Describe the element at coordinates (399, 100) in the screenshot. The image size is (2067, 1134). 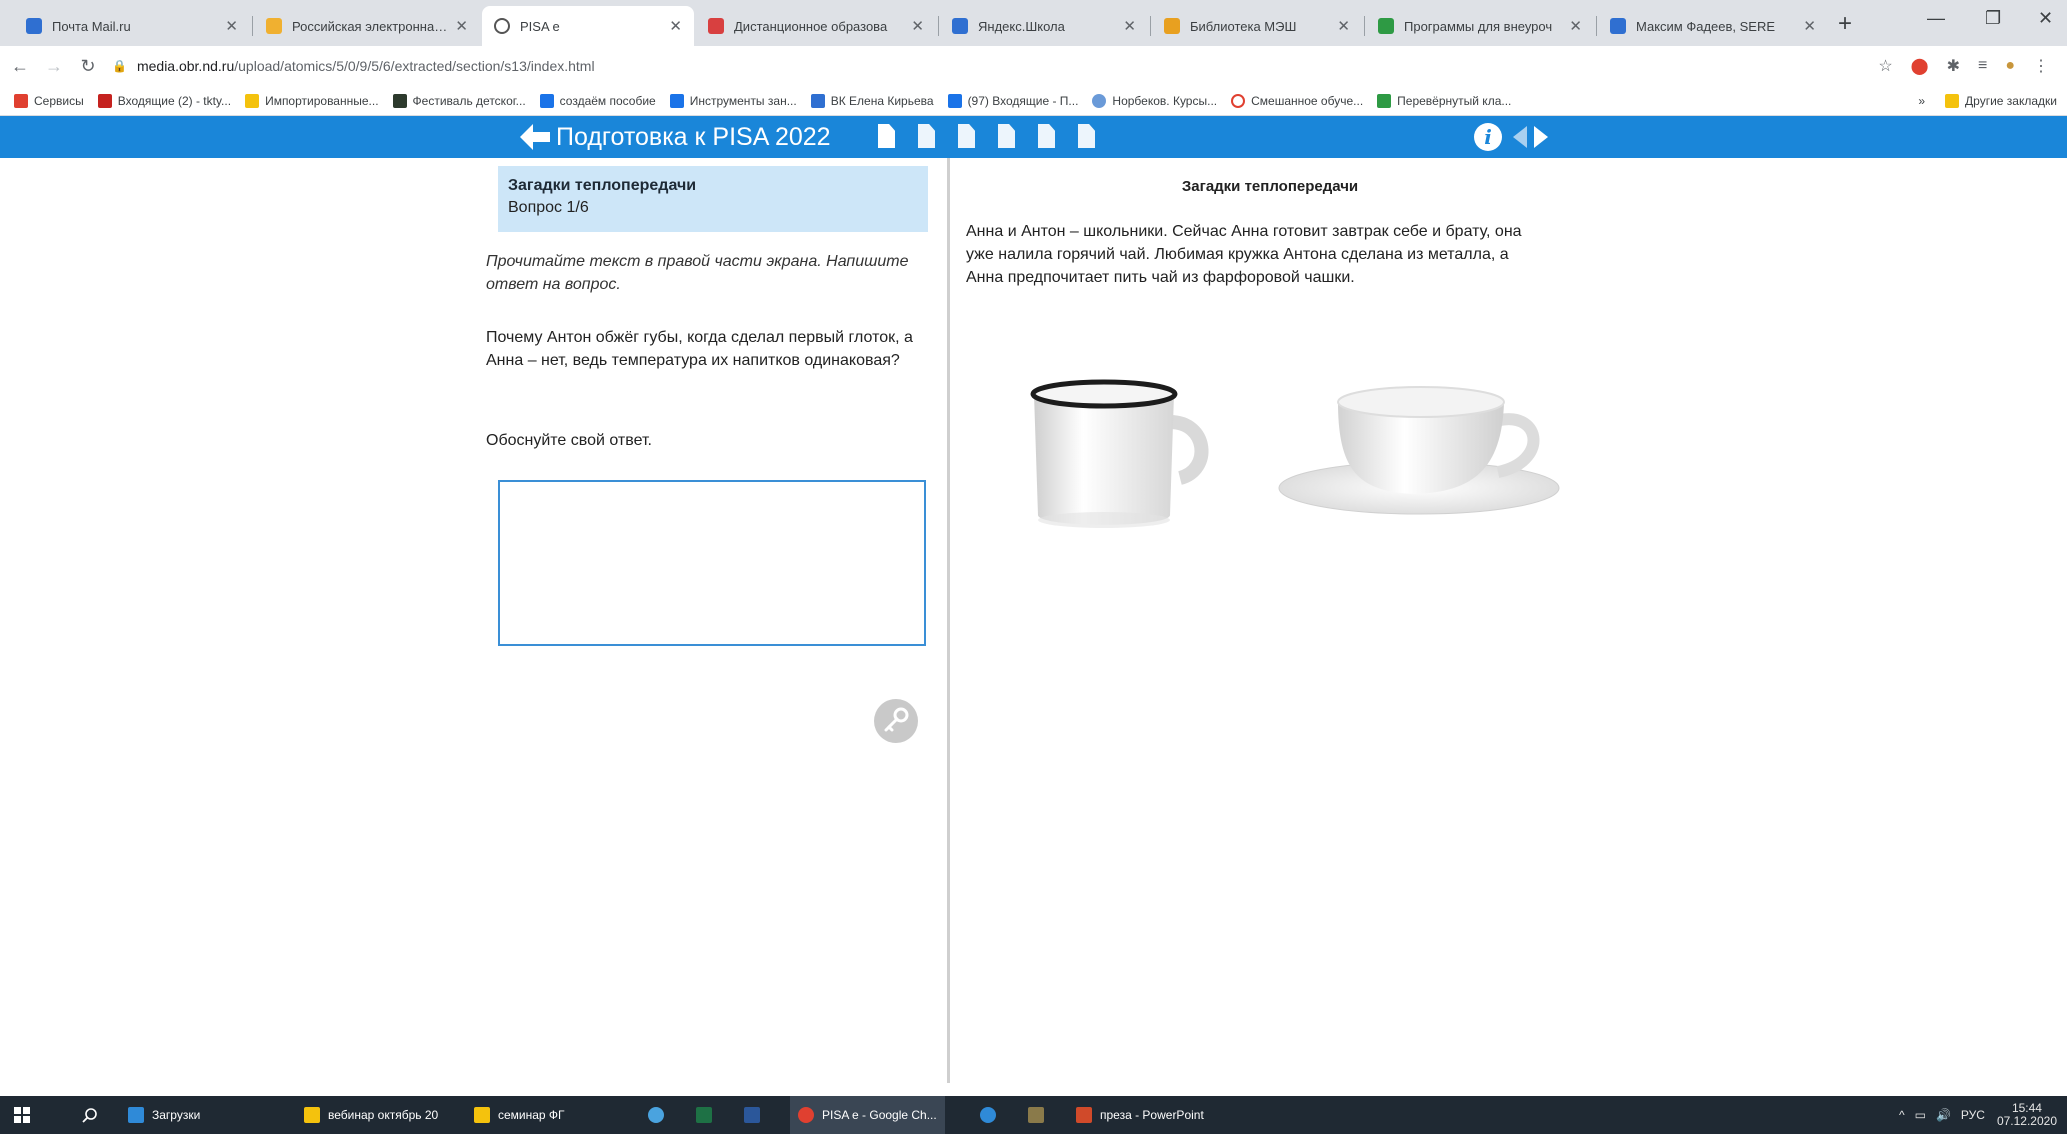
I see `festival-icon` at that location.